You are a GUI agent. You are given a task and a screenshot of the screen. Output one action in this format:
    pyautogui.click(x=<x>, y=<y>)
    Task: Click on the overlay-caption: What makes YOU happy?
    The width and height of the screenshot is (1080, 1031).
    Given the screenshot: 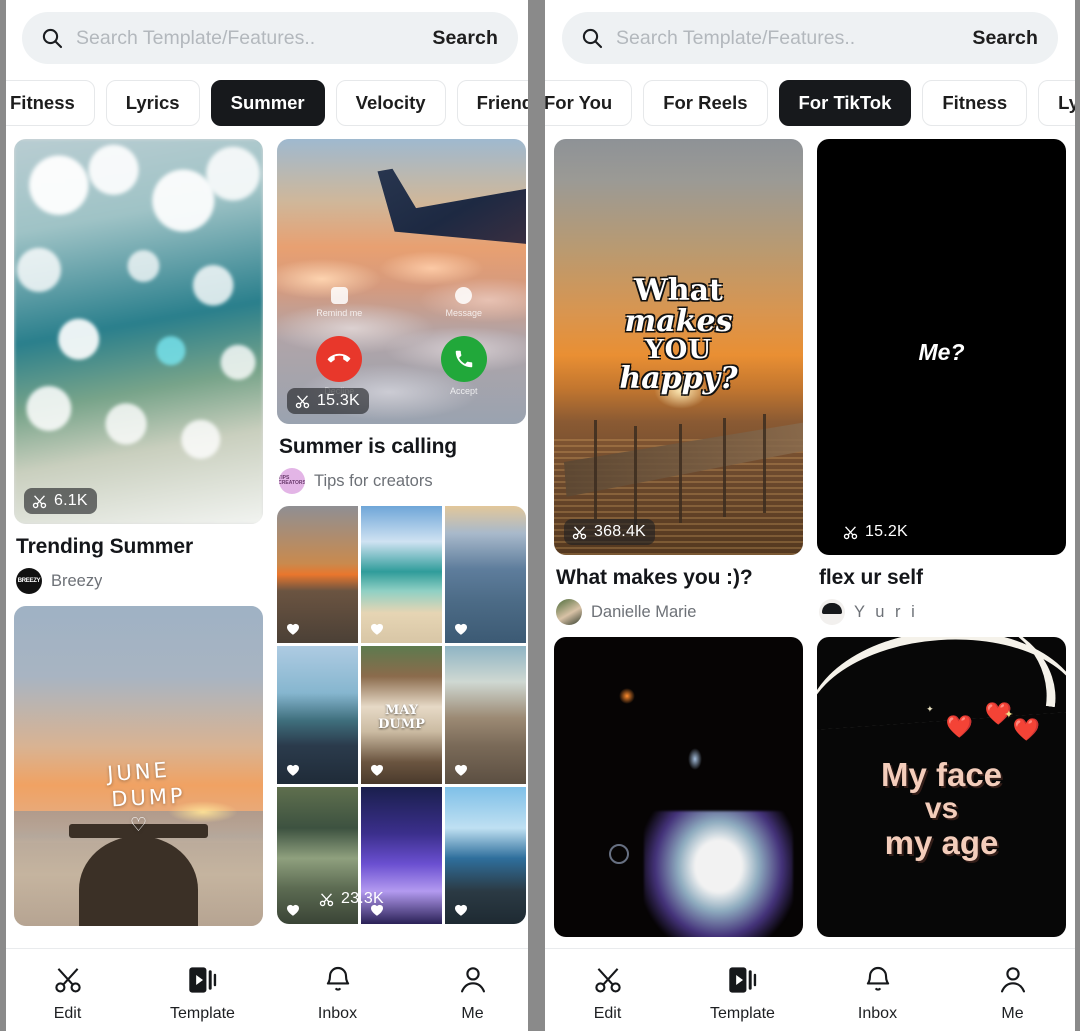 What is the action you would take?
    pyautogui.click(x=678, y=335)
    